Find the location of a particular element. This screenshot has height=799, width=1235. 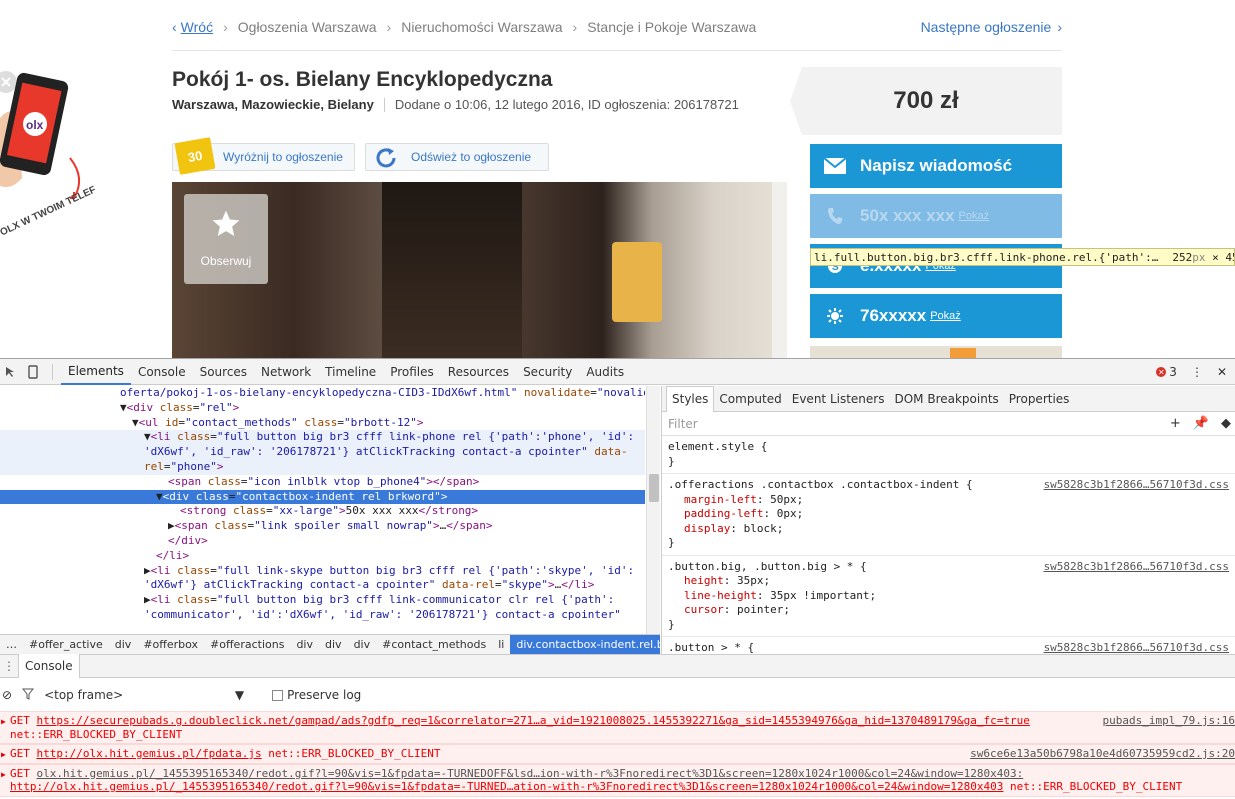

show-phone-link: Pokaż is located at coordinates (974, 216).